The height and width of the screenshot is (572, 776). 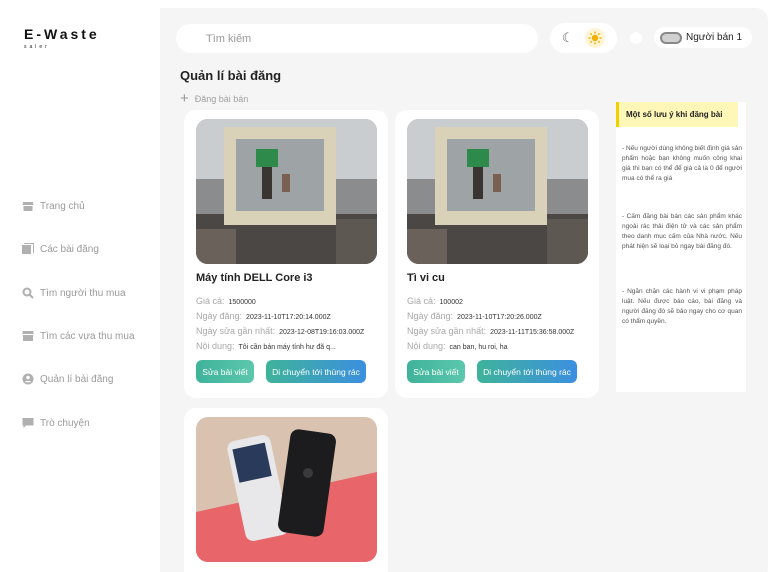 What do you see at coordinates (568, 38) in the screenshot?
I see `moon-icon: ☾` at bounding box center [568, 38].